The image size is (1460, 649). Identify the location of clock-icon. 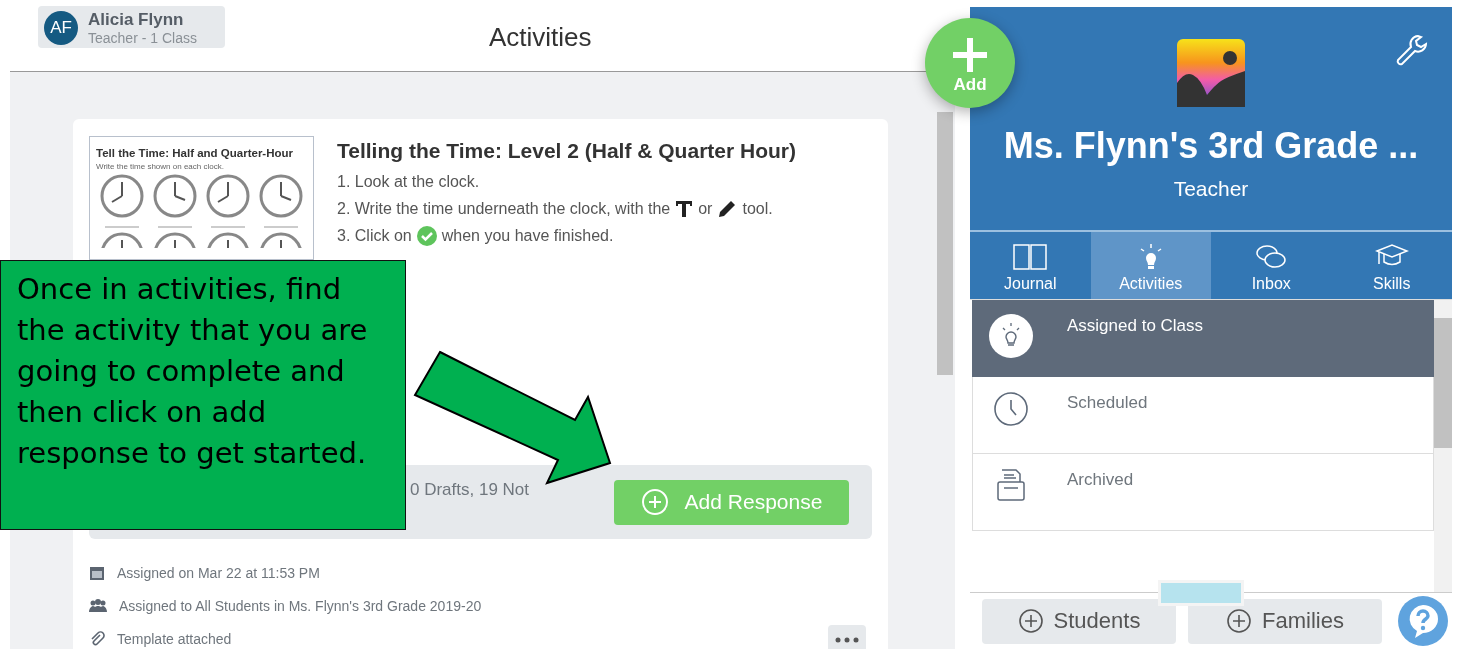
(1011, 409).